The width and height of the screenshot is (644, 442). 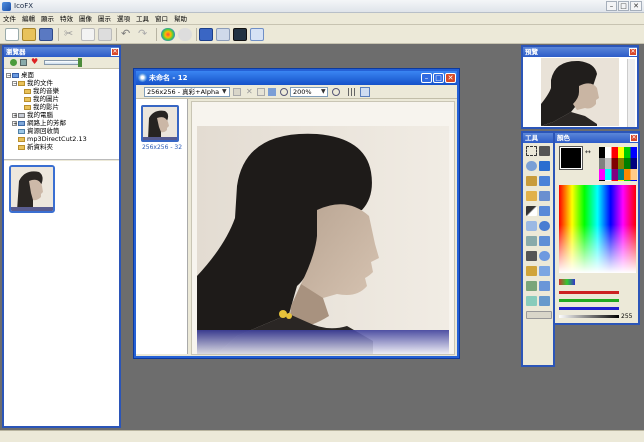 What do you see at coordinates (597, 229) in the screenshot?
I see `color-spectrum-picker` at bounding box center [597, 229].